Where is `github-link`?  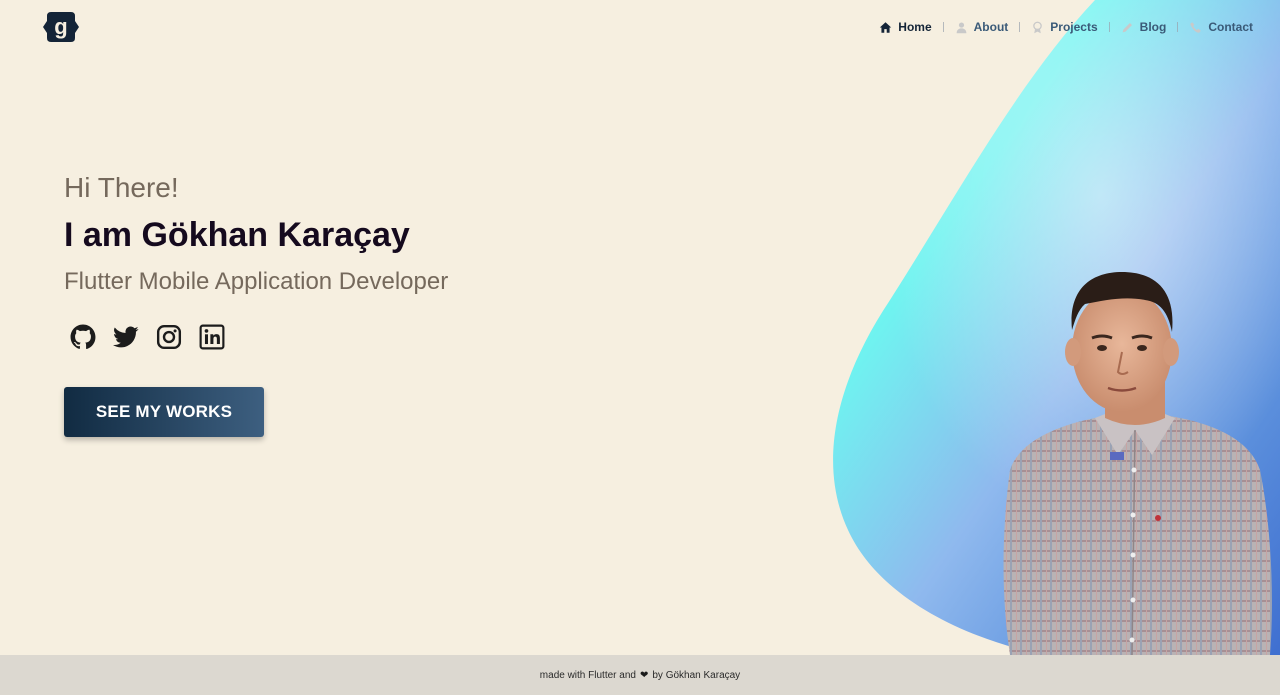
github-link is located at coordinates (83, 337).